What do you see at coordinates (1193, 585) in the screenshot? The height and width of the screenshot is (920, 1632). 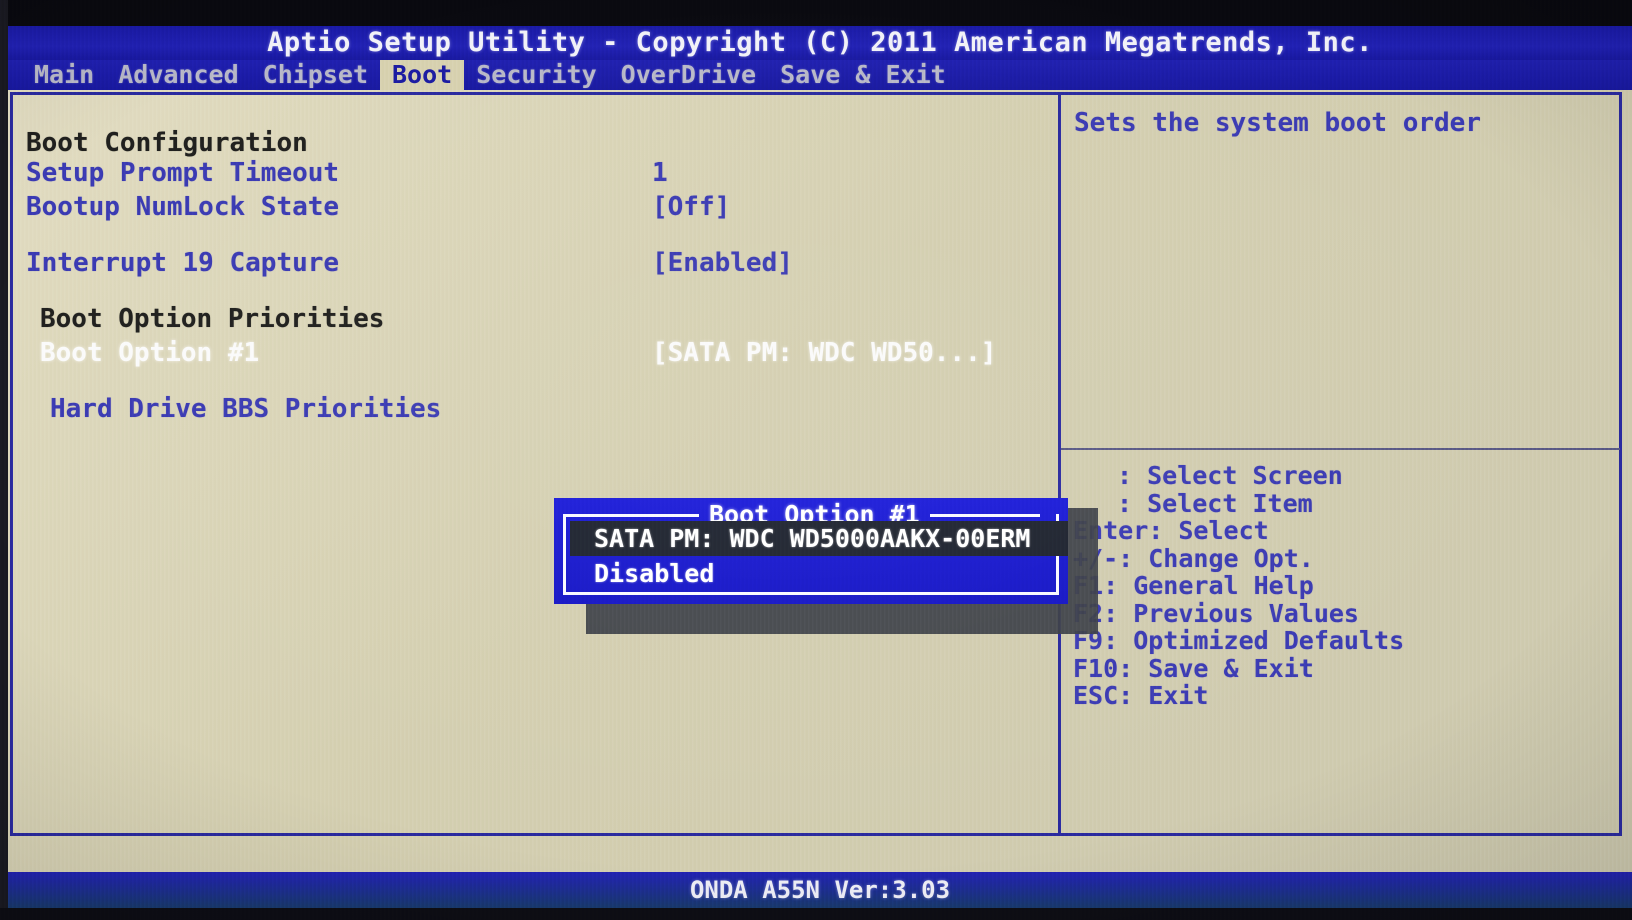 I see `help-key-row: F1: General Help` at bounding box center [1193, 585].